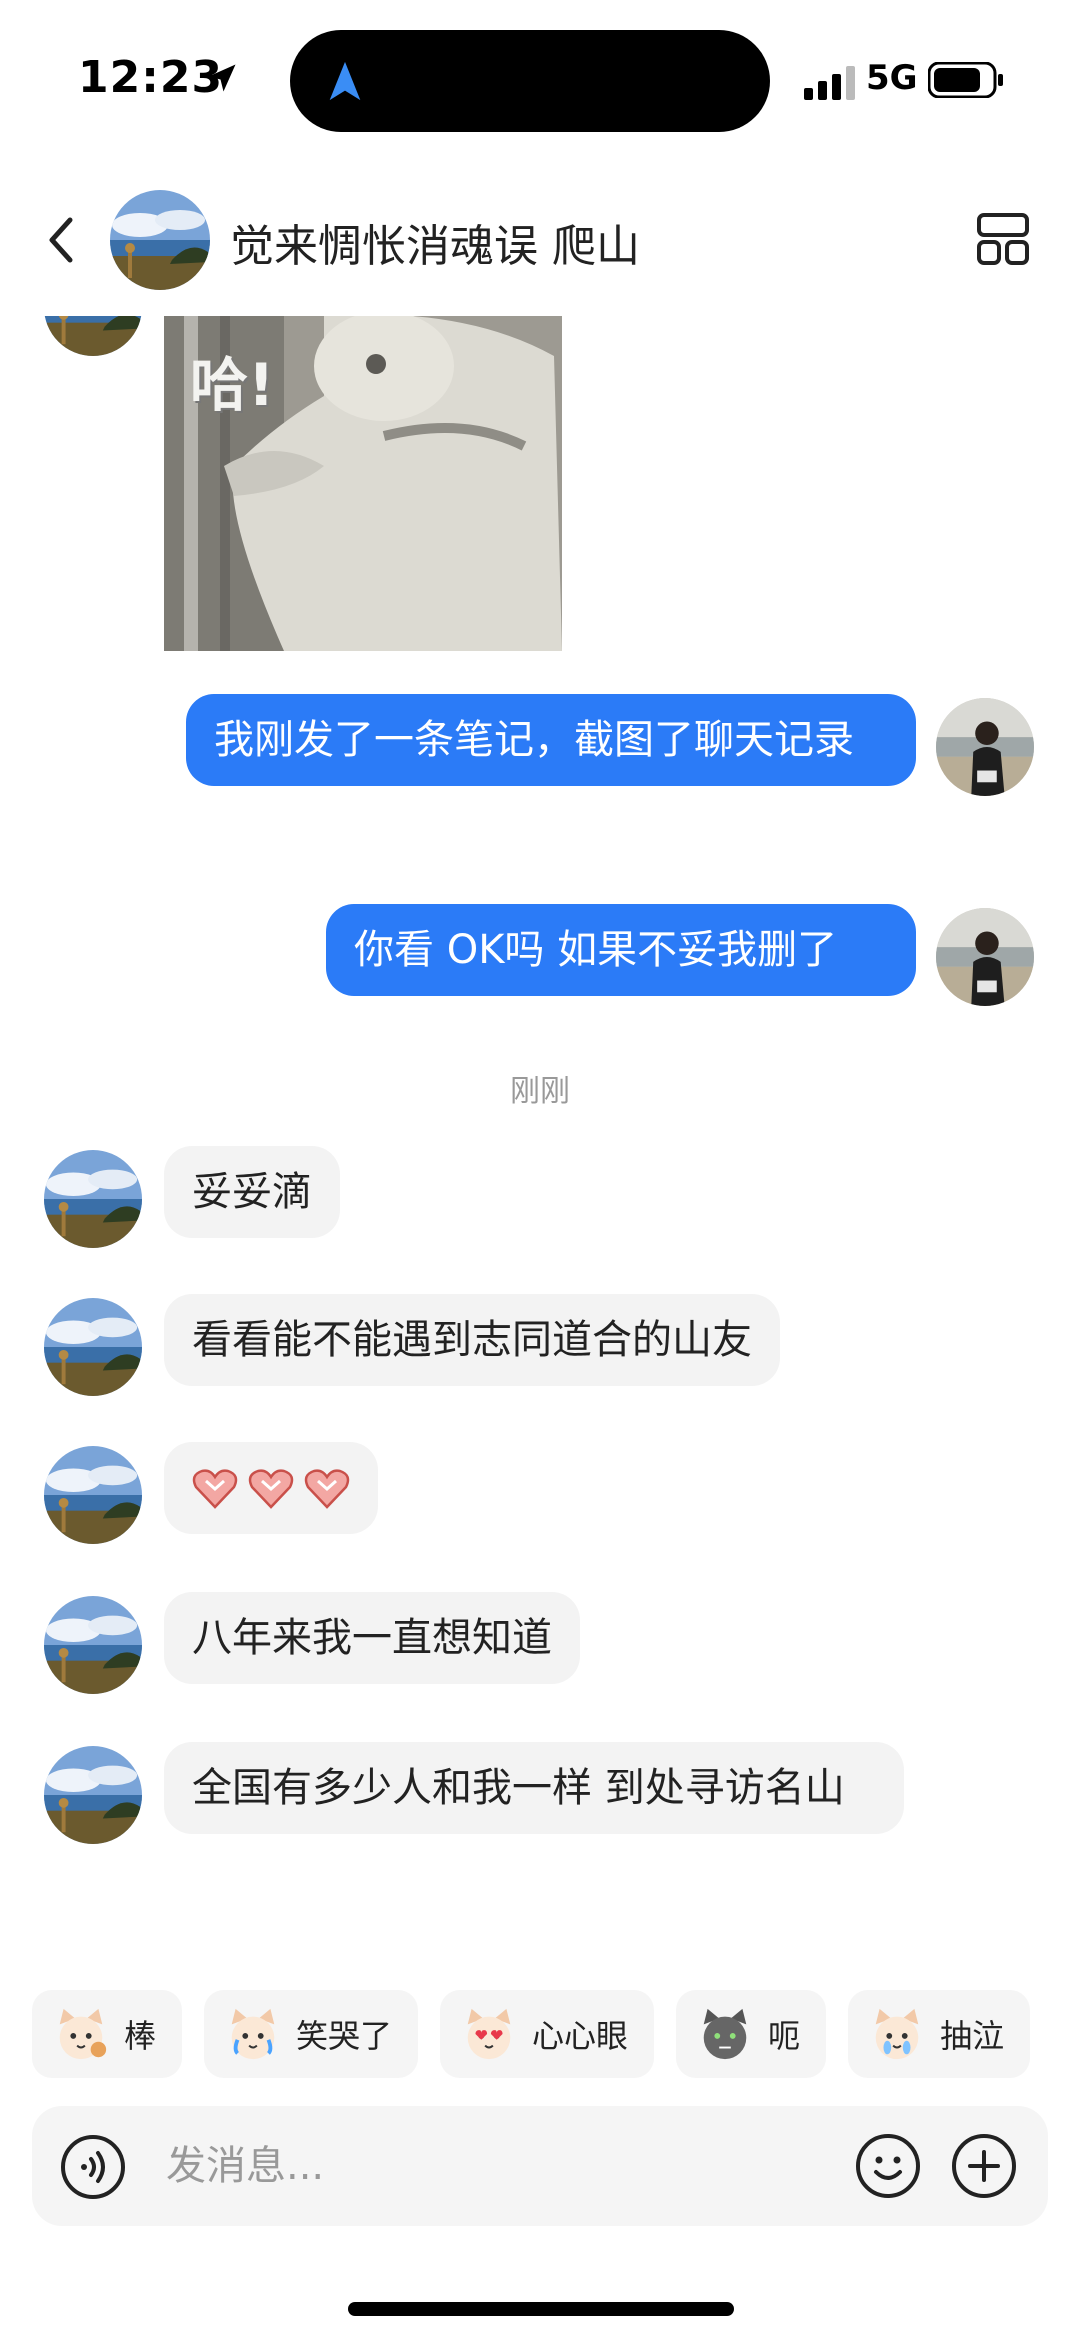 The image size is (1080, 2341). I want to click on chat-title: 觉来惆怅消魂误 爬山, so click(435, 242).